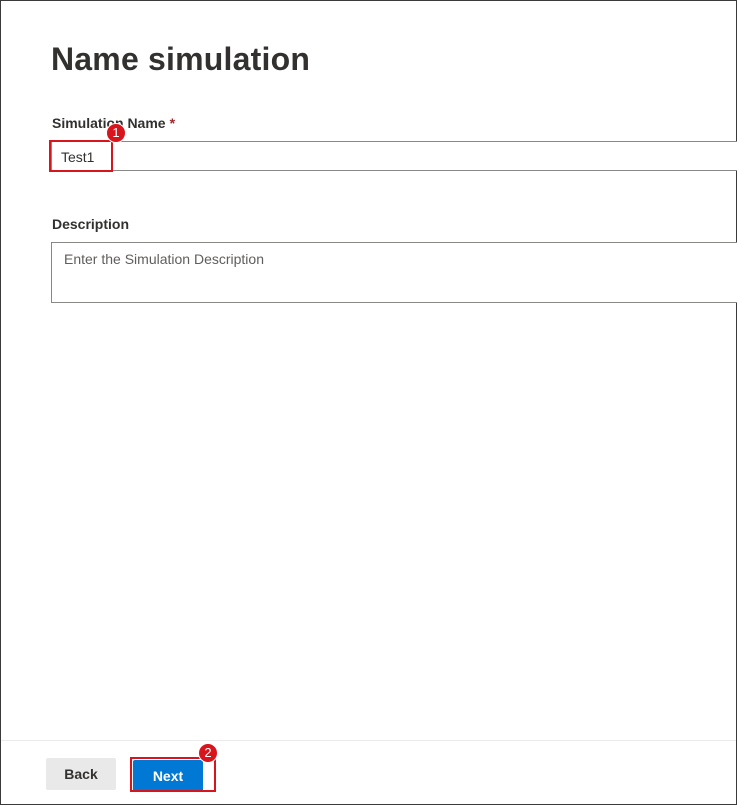  Describe the element at coordinates (168, 776) in the screenshot. I see `next-button: Next` at that location.